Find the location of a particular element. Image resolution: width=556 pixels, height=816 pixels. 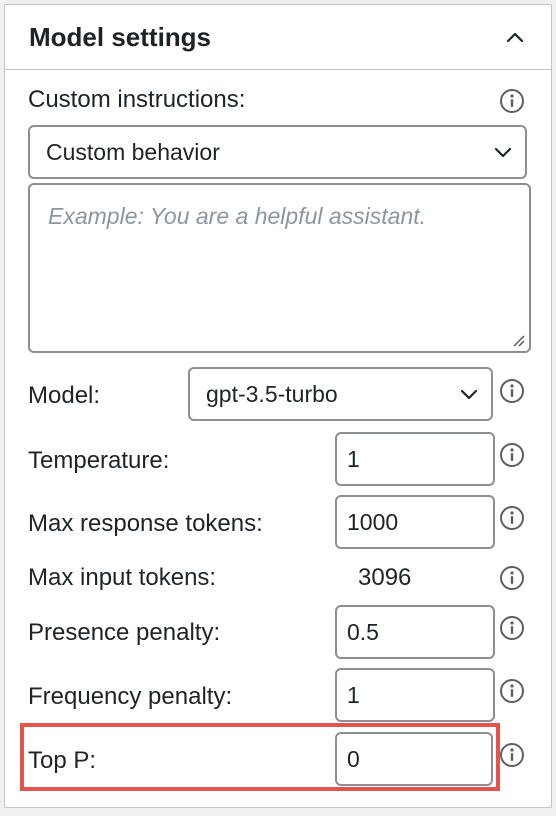

max-response-tokens-input: 1000 is located at coordinates (415, 522).